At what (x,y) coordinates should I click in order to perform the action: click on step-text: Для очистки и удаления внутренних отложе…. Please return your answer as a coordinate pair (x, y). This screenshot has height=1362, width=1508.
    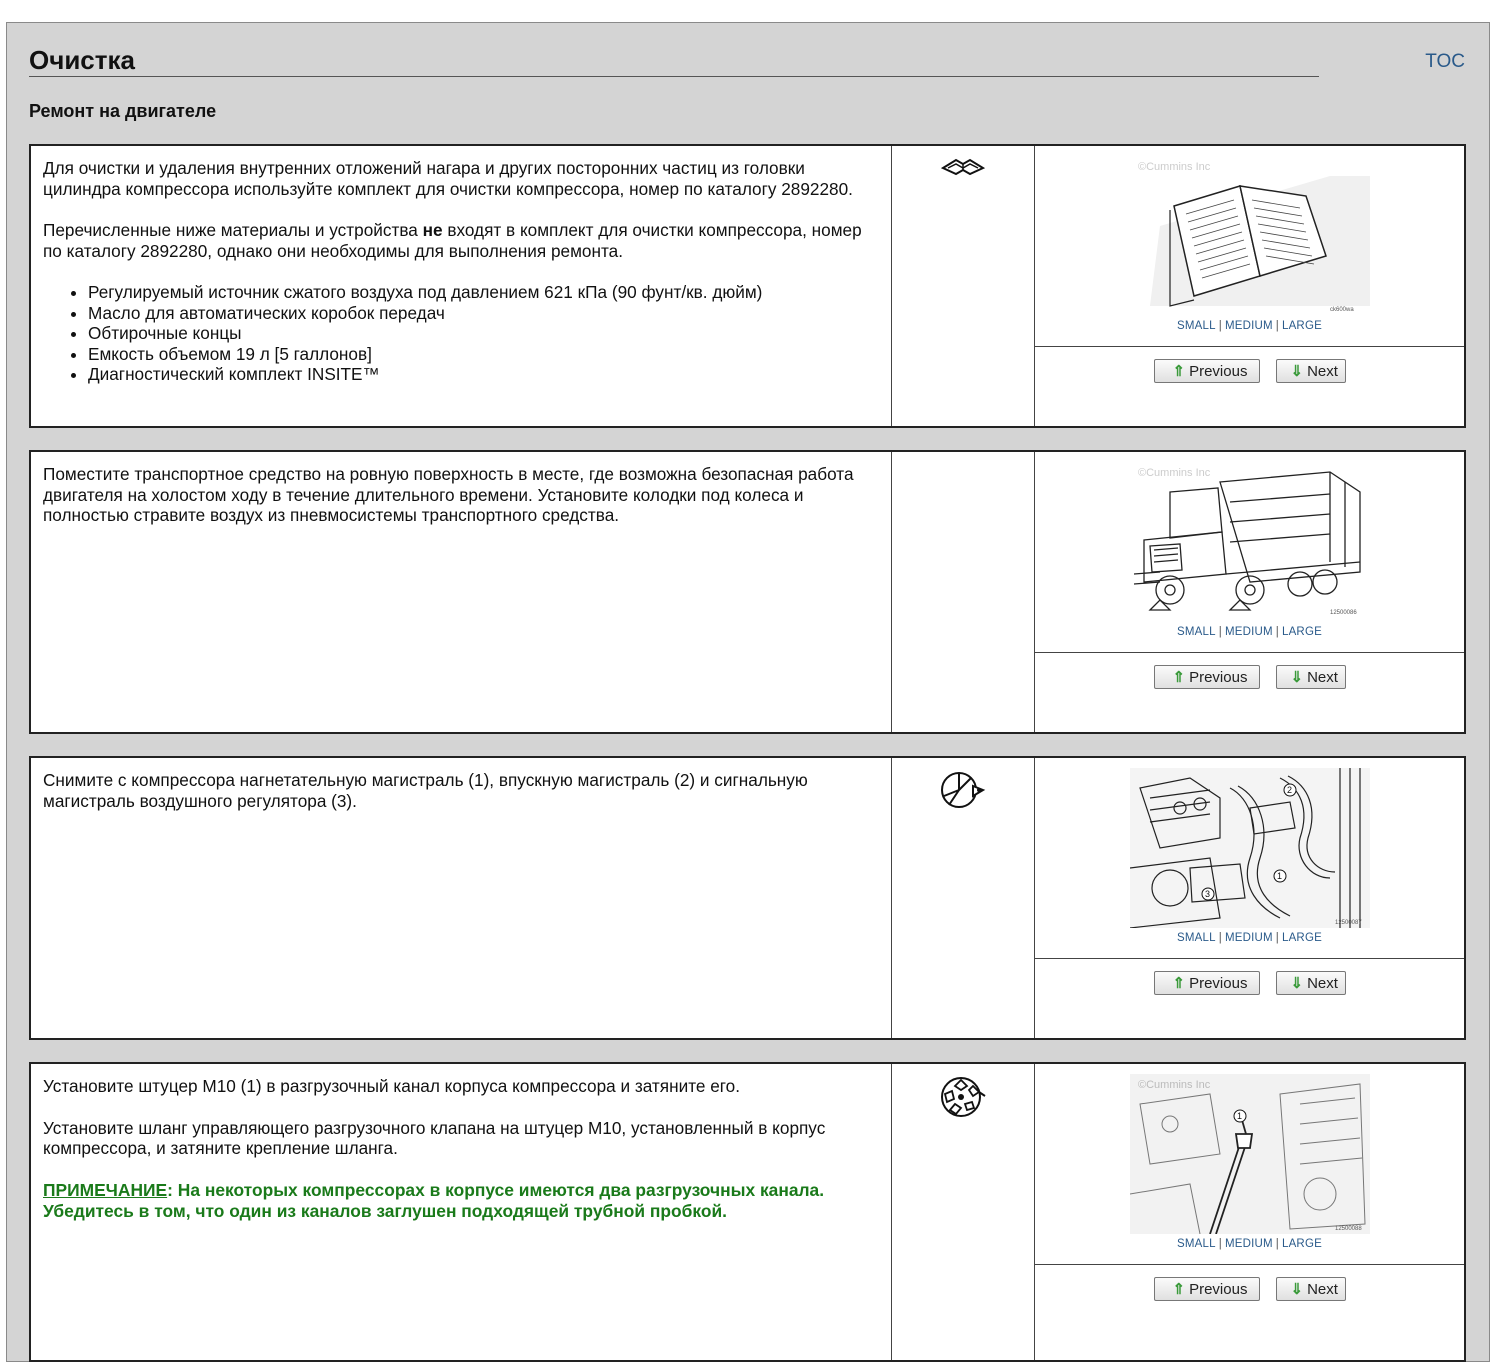
    Looking at the image, I should click on (461, 286).